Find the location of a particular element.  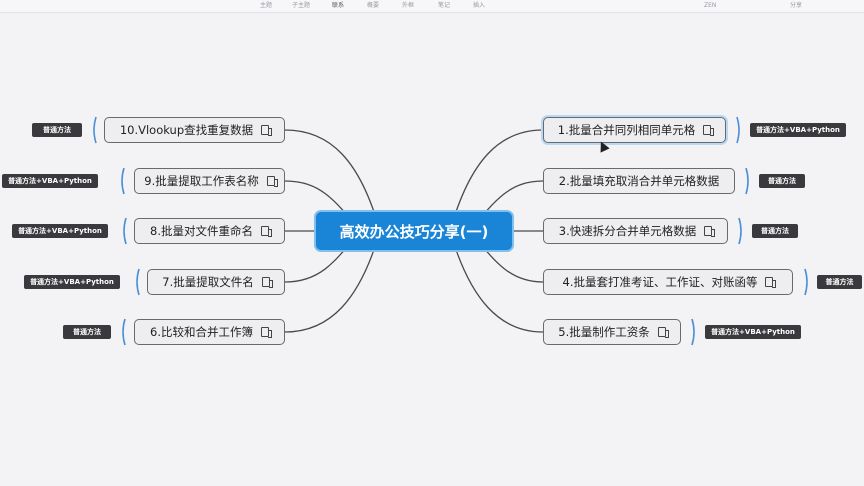

method-tag-2: 普通方法 is located at coordinates (782, 181).